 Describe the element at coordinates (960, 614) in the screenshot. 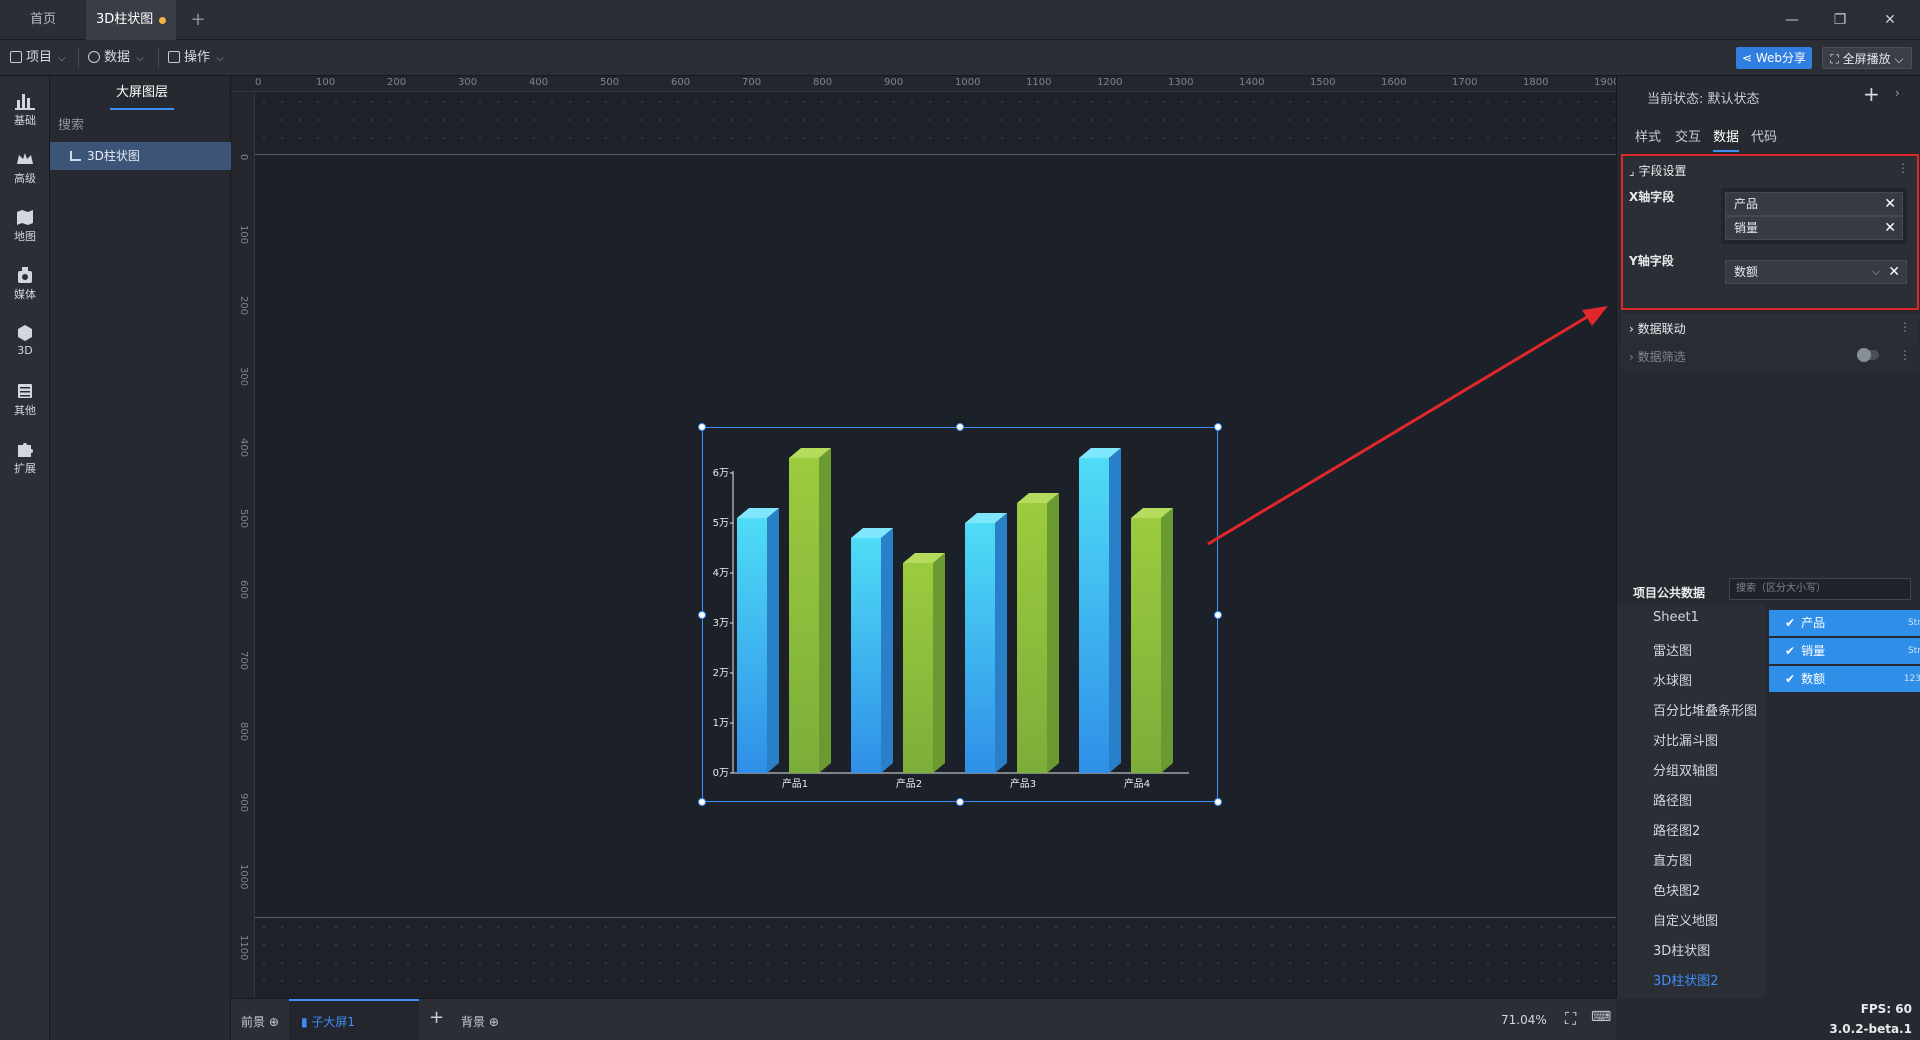

I see `chart-component-3d-bar: 0万 1万 2万 3万 4万 5万 6万 产品1 产品2 产品3 产品4` at that location.